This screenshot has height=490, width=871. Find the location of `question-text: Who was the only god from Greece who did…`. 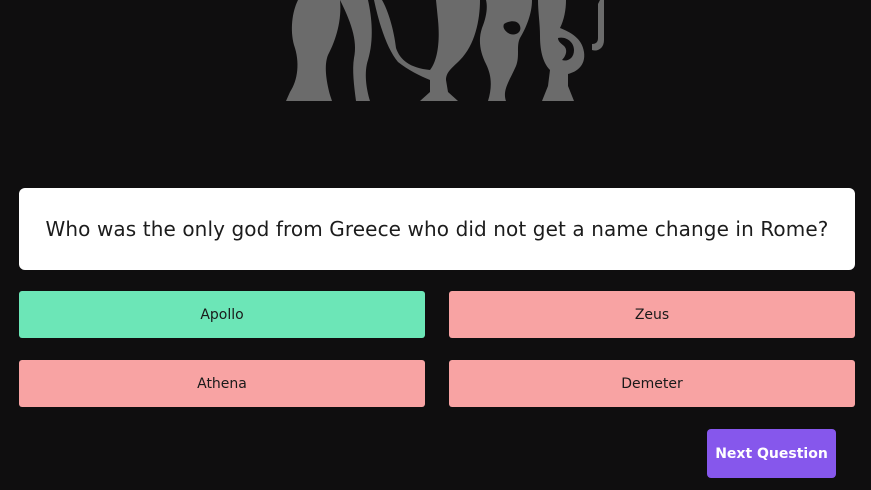

question-text: Who was the only god from Greece who did… is located at coordinates (437, 229).